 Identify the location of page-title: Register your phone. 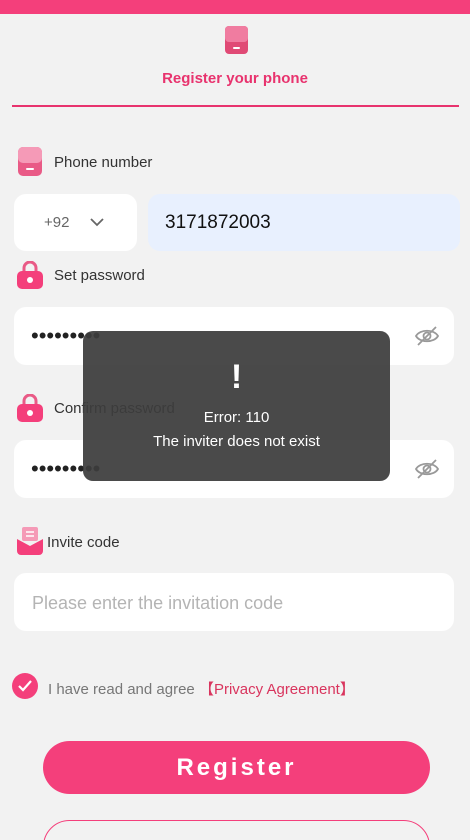
(235, 78).